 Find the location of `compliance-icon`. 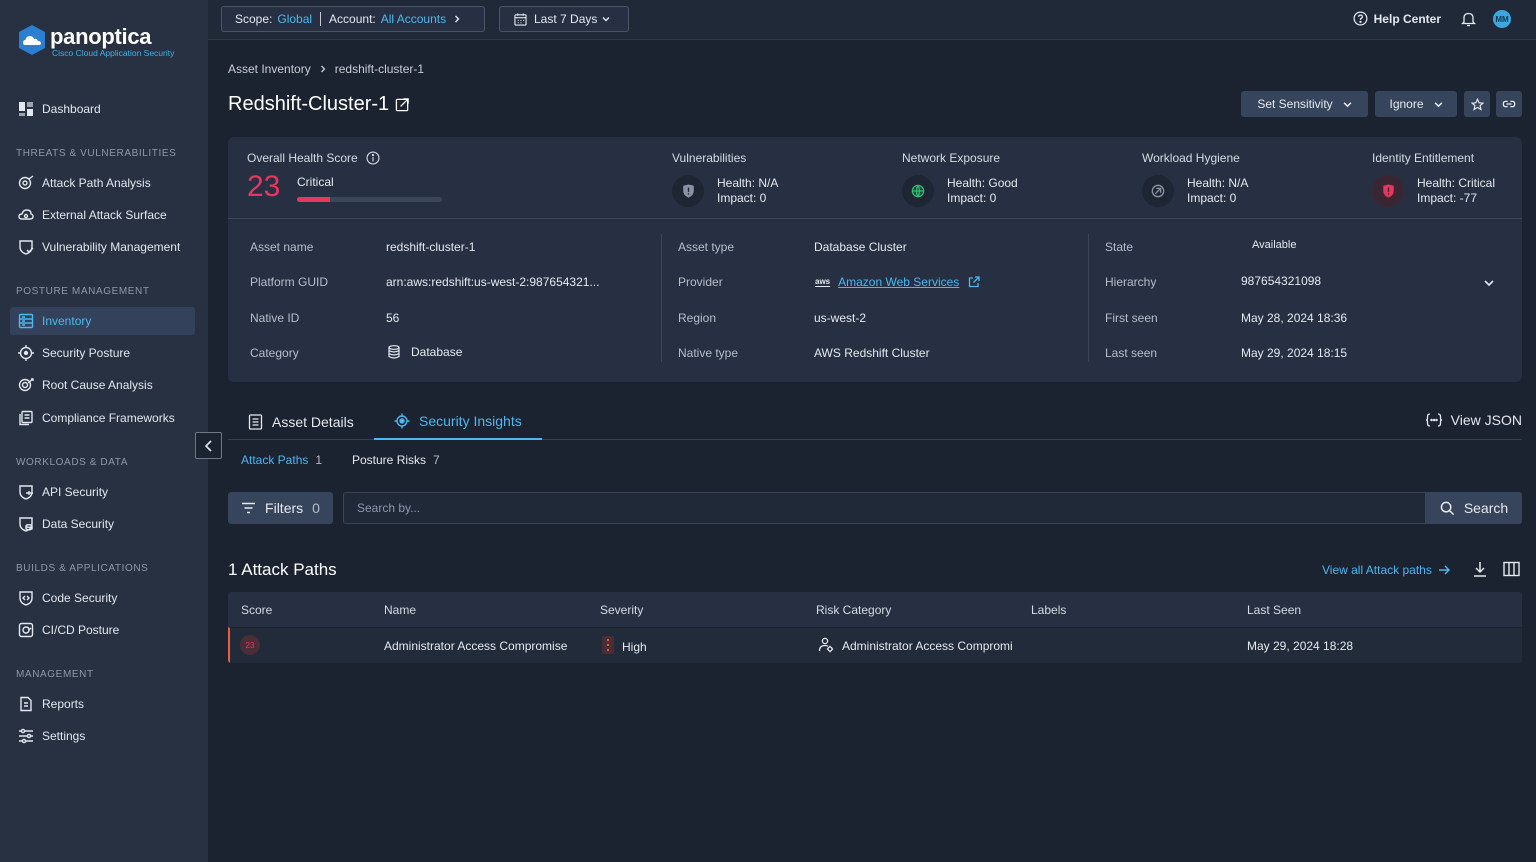

compliance-icon is located at coordinates (26, 418).